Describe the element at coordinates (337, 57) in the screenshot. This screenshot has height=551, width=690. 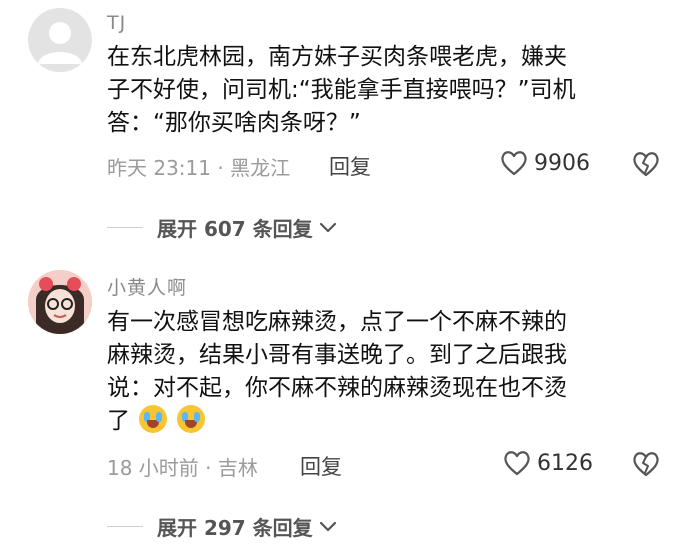
I see `comment-text-line: 在东北虎林园，南方妹子买肉条喂老虎，嫌夹` at that location.